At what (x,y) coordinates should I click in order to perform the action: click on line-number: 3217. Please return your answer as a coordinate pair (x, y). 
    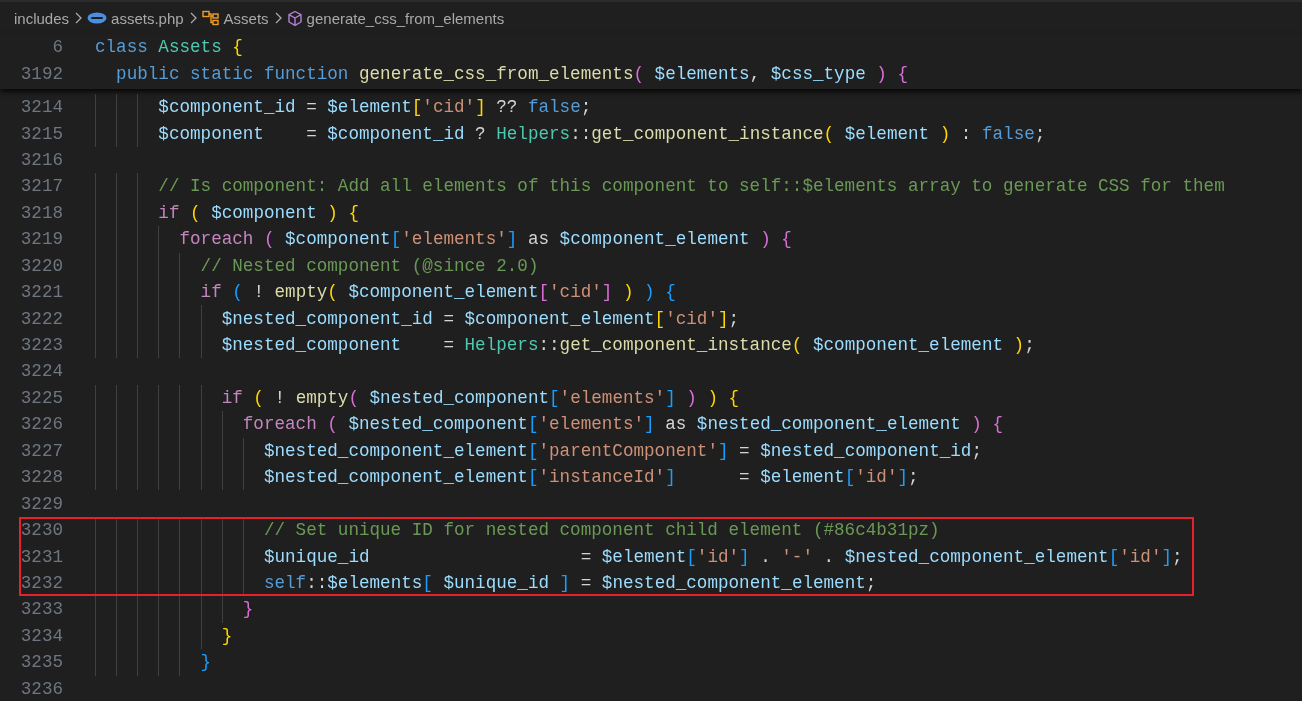
    Looking at the image, I should click on (41, 186).